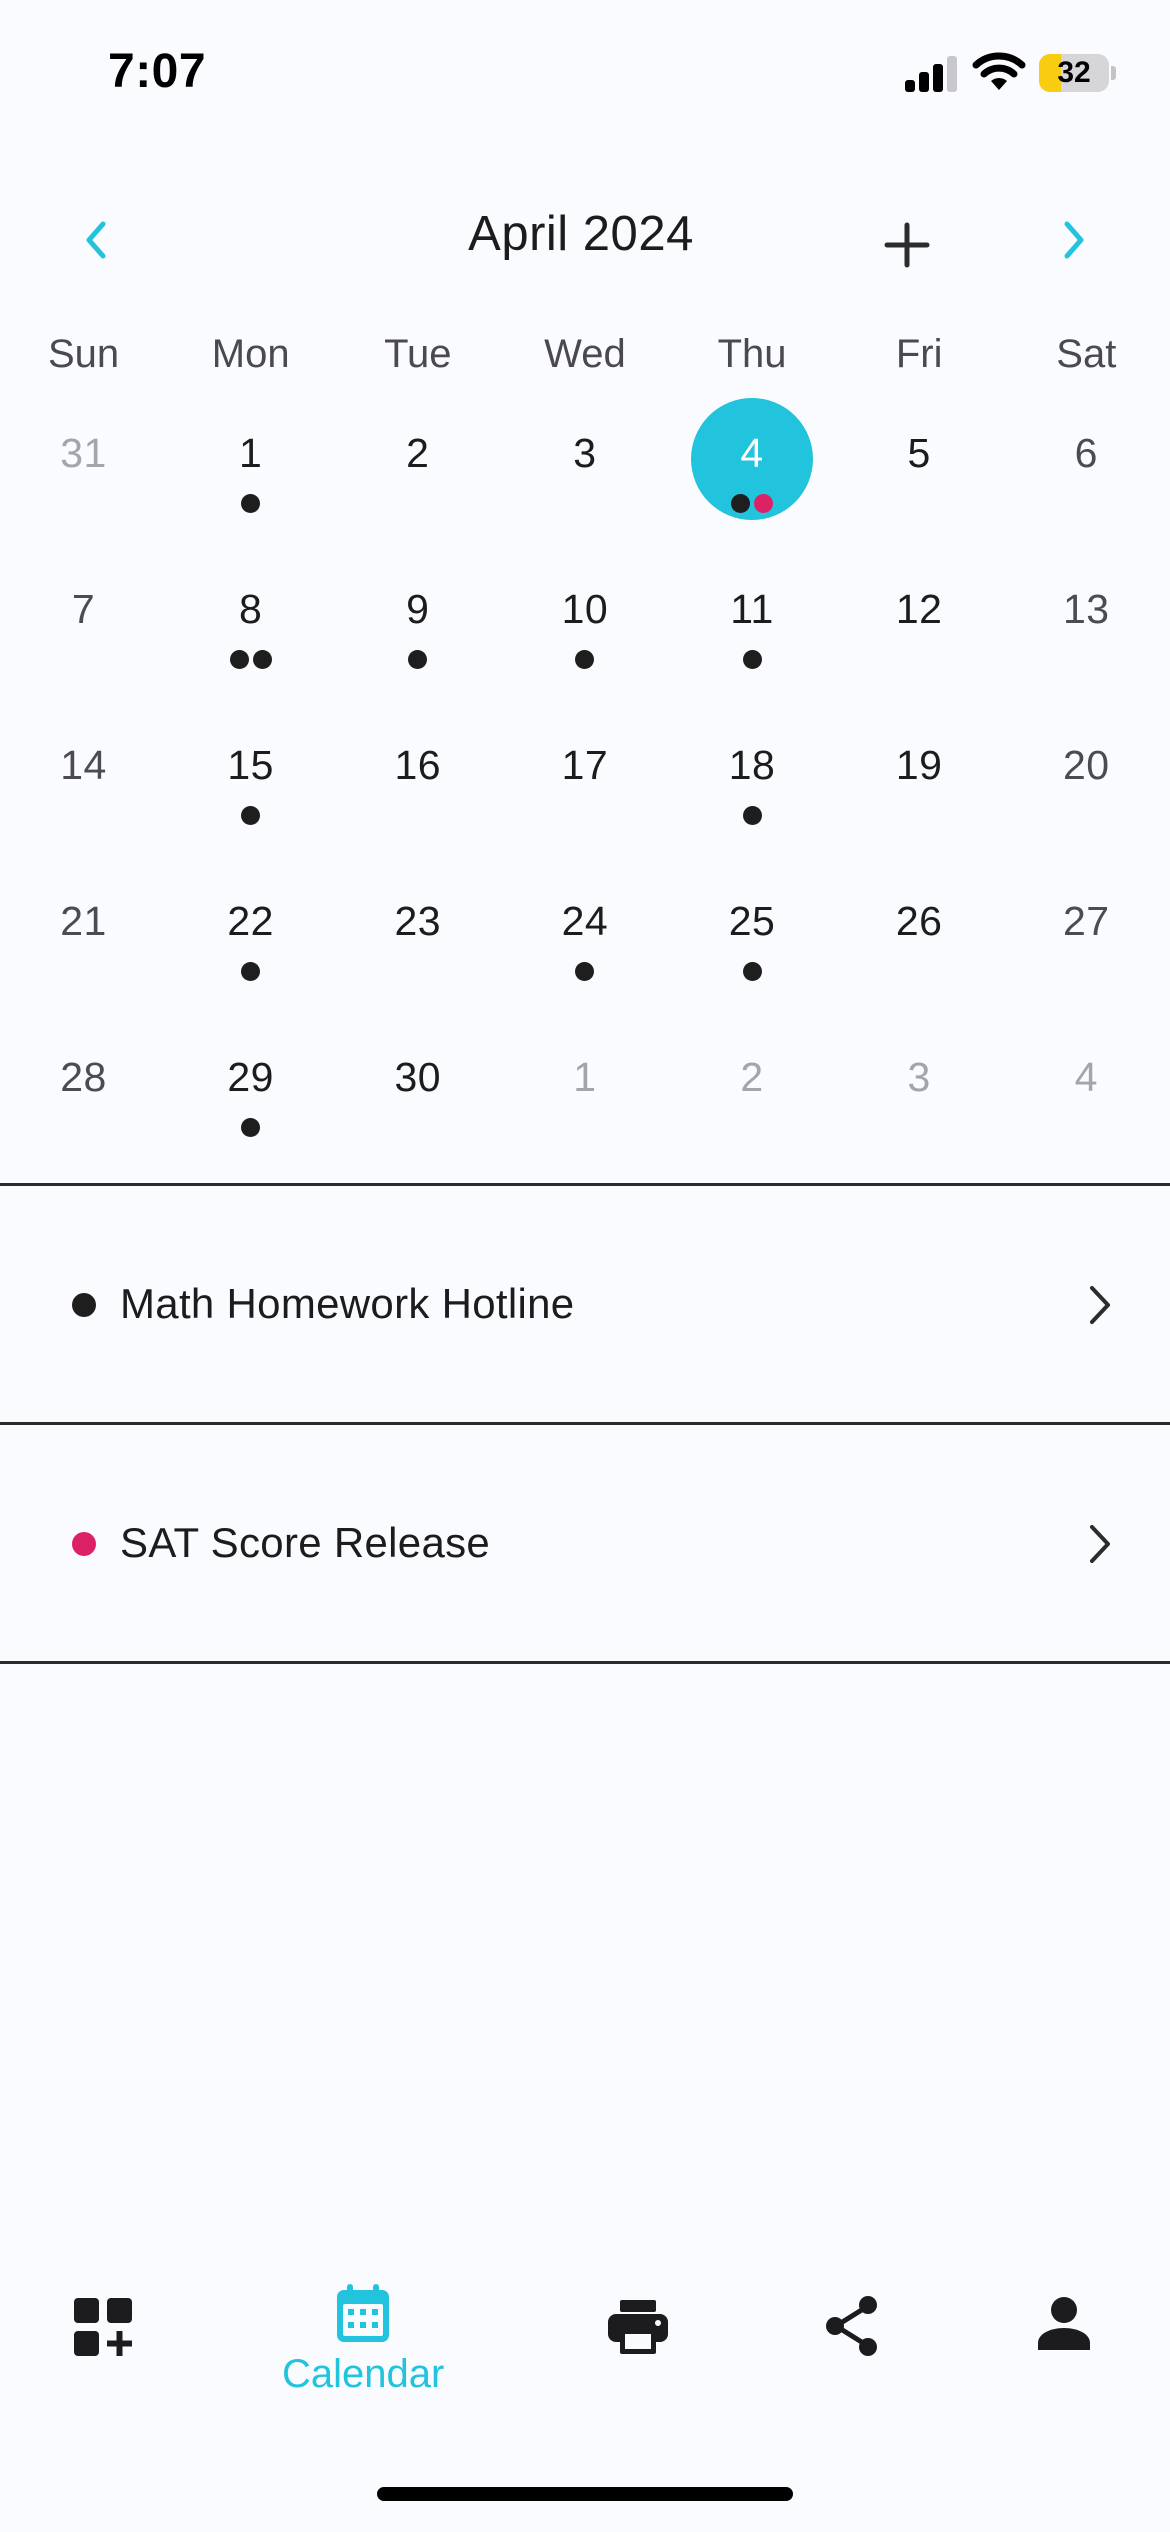  I want to click on day-number: 4, so click(752, 453).